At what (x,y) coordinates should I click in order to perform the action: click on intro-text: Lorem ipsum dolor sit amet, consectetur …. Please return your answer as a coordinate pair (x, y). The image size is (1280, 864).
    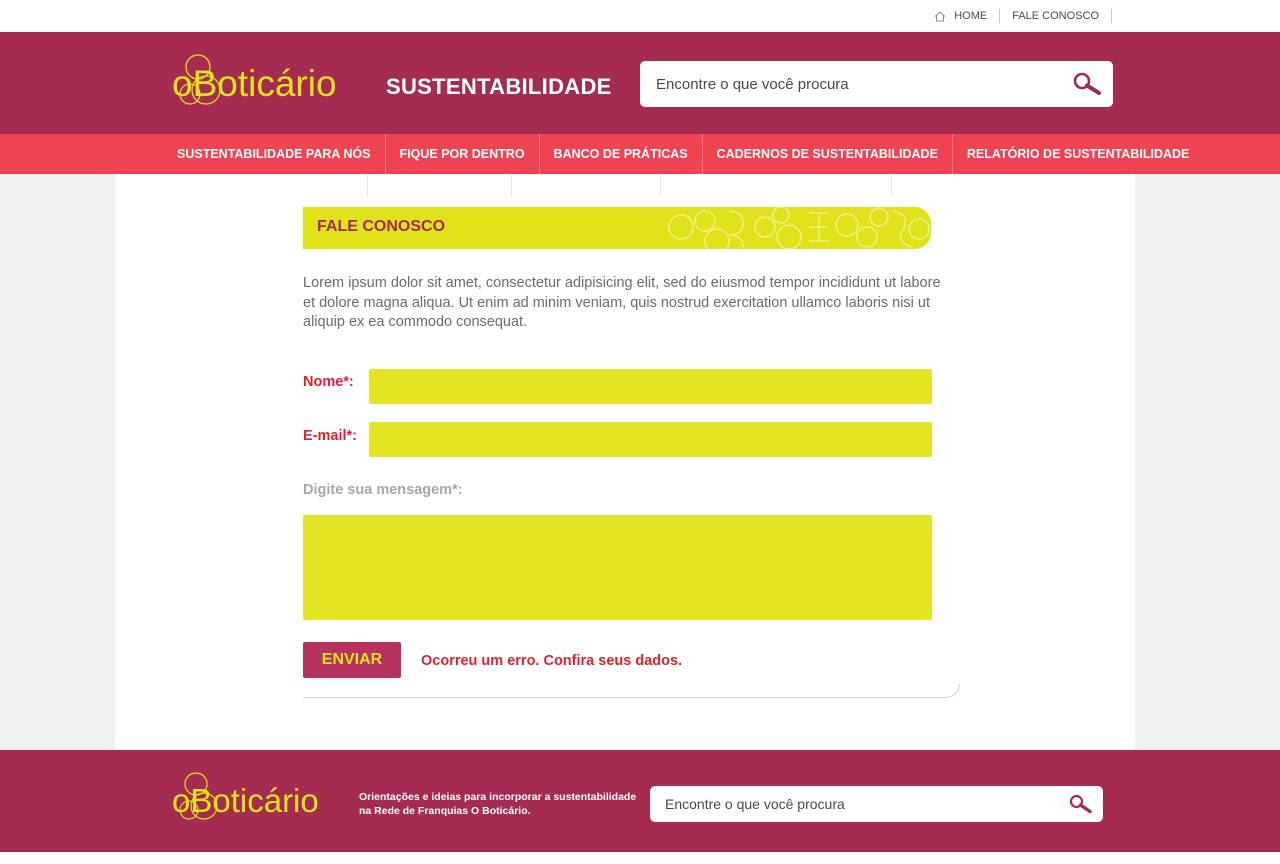
    Looking at the image, I should click on (622, 302).